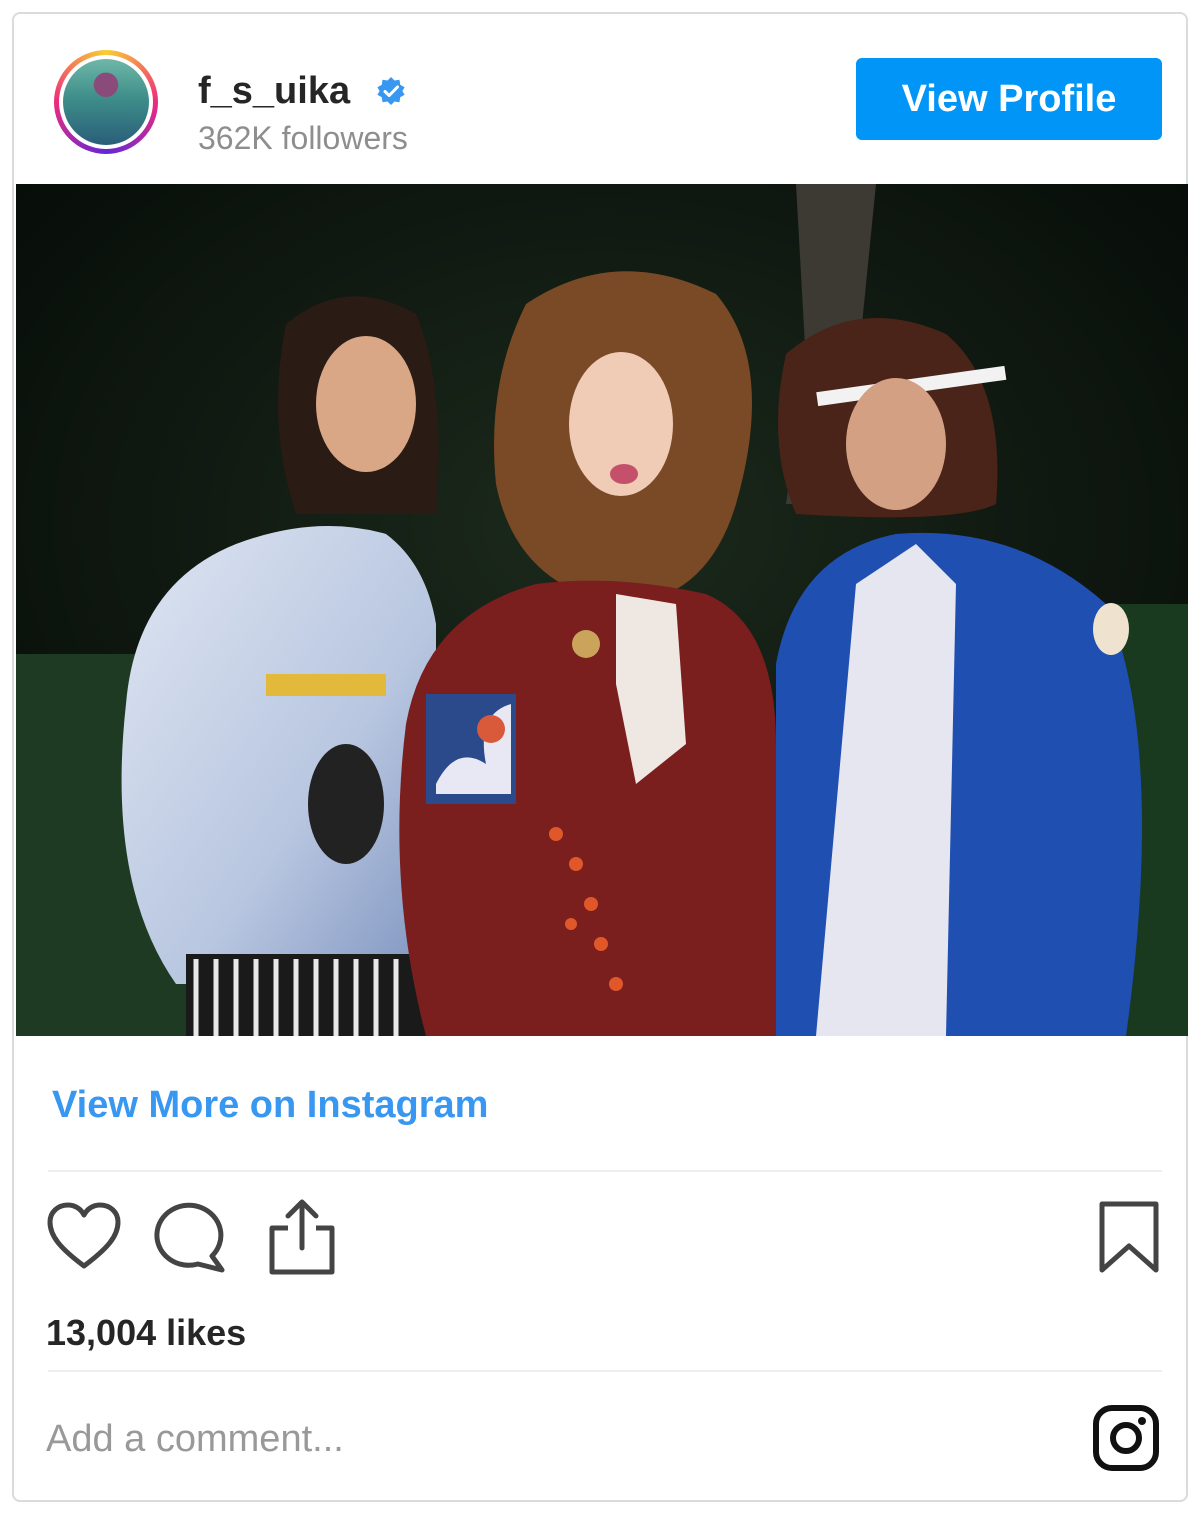 The width and height of the screenshot is (1200, 1515). What do you see at coordinates (270, 1105) in the screenshot?
I see `view-more-link: View More on Instagram` at bounding box center [270, 1105].